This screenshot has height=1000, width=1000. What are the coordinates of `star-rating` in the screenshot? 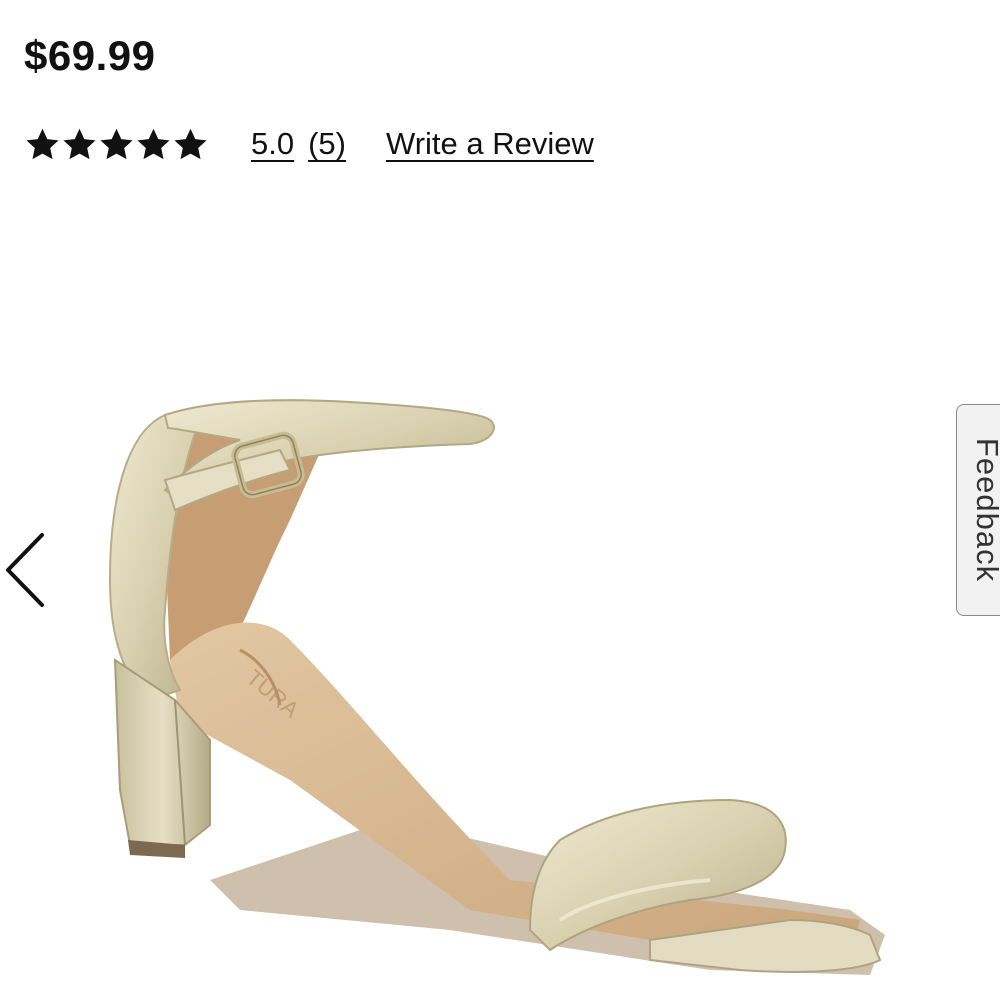 It's located at (116, 144).